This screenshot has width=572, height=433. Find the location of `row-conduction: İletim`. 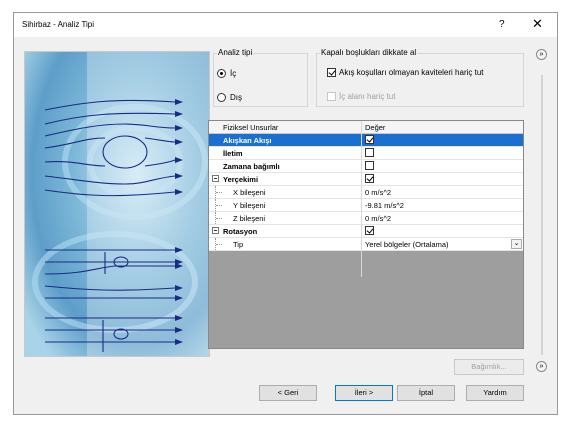

row-conduction: İletim is located at coordinates (366, 153).